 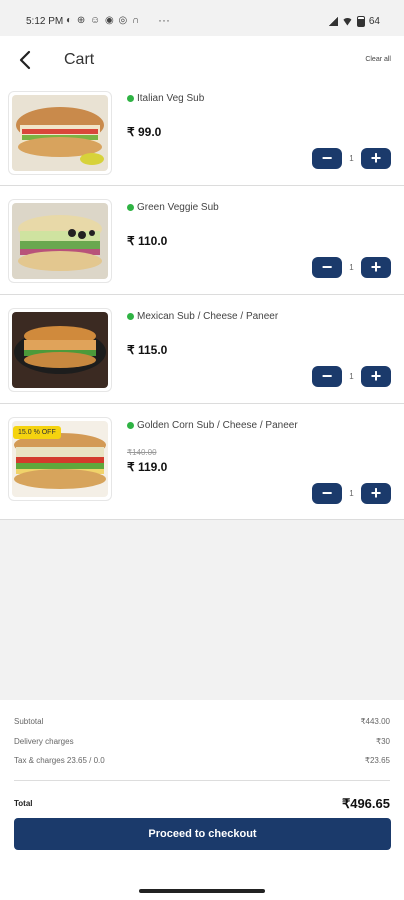 I want to click on page-title: Cart, so click(x=79, y=59).